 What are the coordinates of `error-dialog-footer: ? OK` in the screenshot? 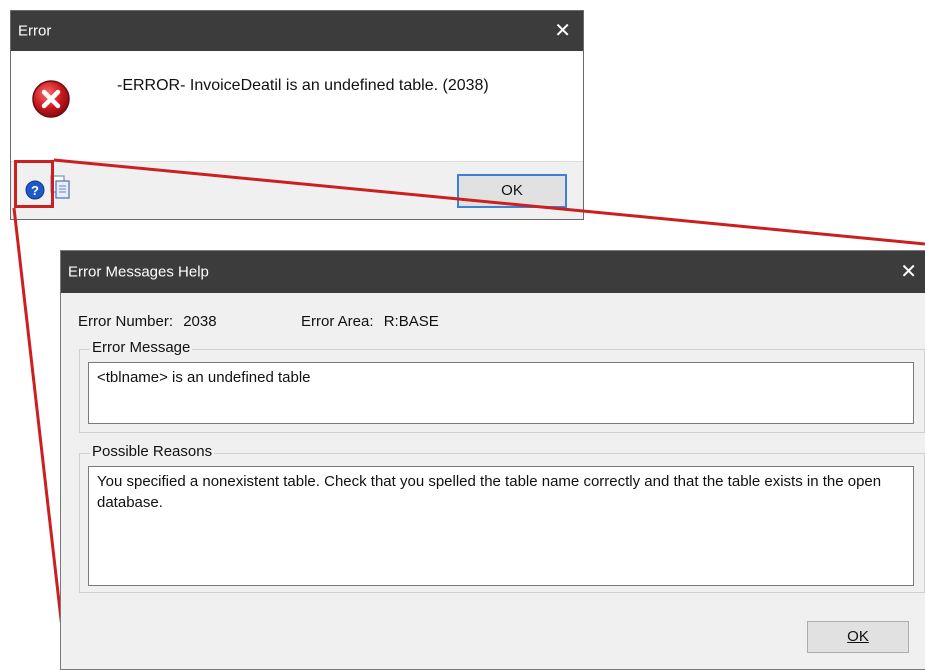 It's located at (297, 190).